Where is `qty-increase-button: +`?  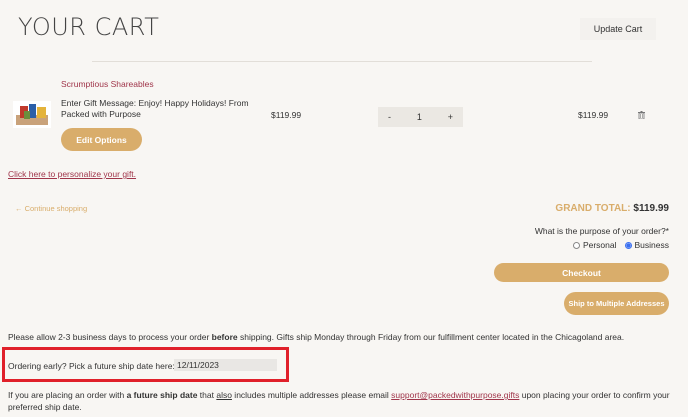
qty-increase-button: + is located at coordinates (450, 117).